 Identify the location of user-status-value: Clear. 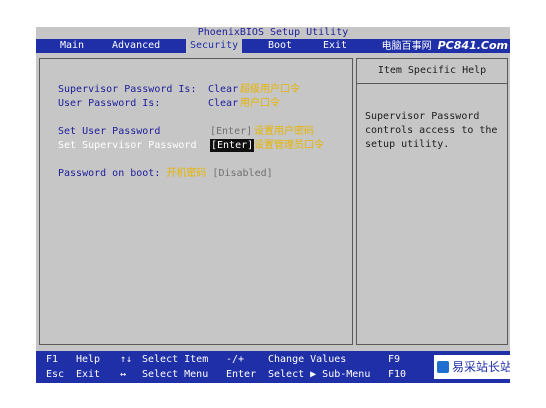
(223, 103).